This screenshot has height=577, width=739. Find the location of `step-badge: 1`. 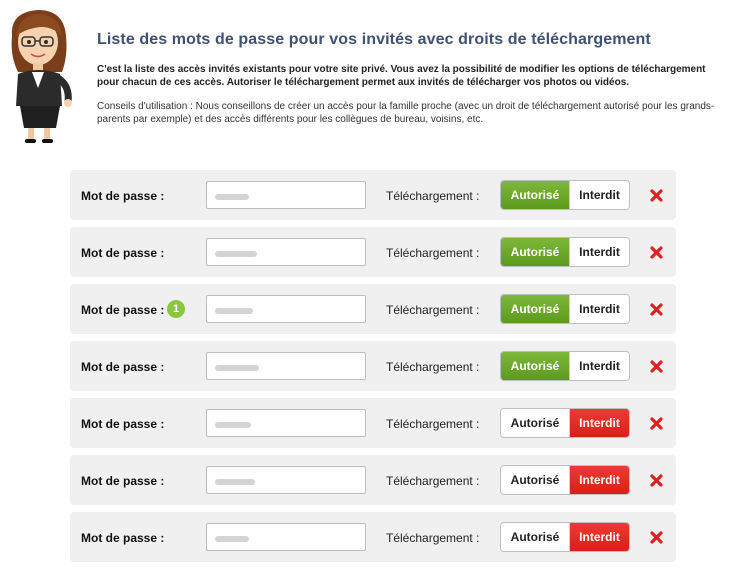

step-badge: 1 is located at coordinates (176, 309).